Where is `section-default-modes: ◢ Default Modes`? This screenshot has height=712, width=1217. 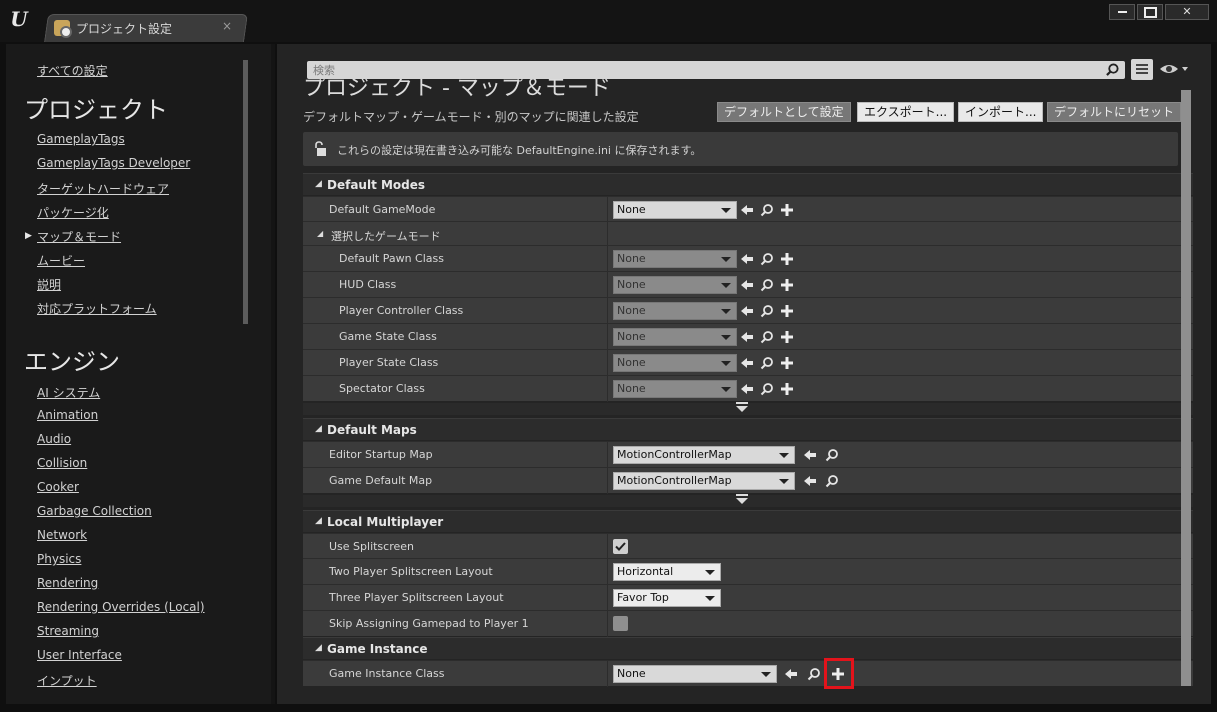 section-default-modes: ◢ Default Modes is located at coordinates (748, 184).